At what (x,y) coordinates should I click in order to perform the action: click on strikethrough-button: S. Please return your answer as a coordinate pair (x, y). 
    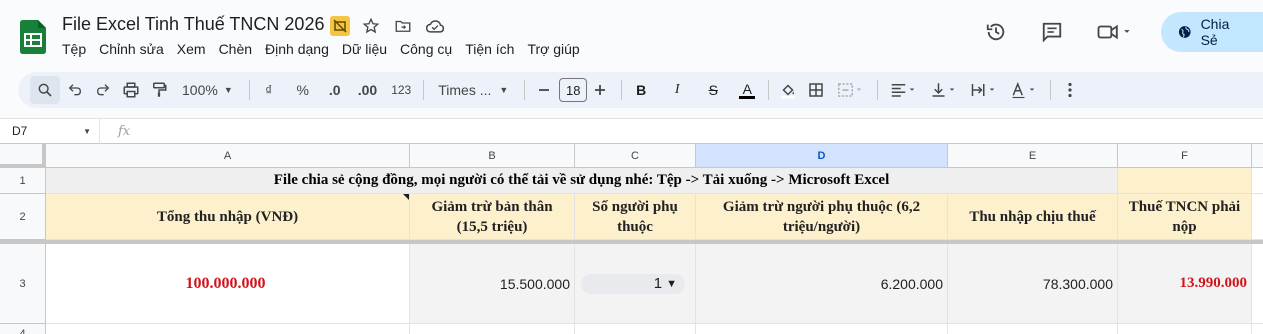
    Looking at the image, I should click on (713, 90).